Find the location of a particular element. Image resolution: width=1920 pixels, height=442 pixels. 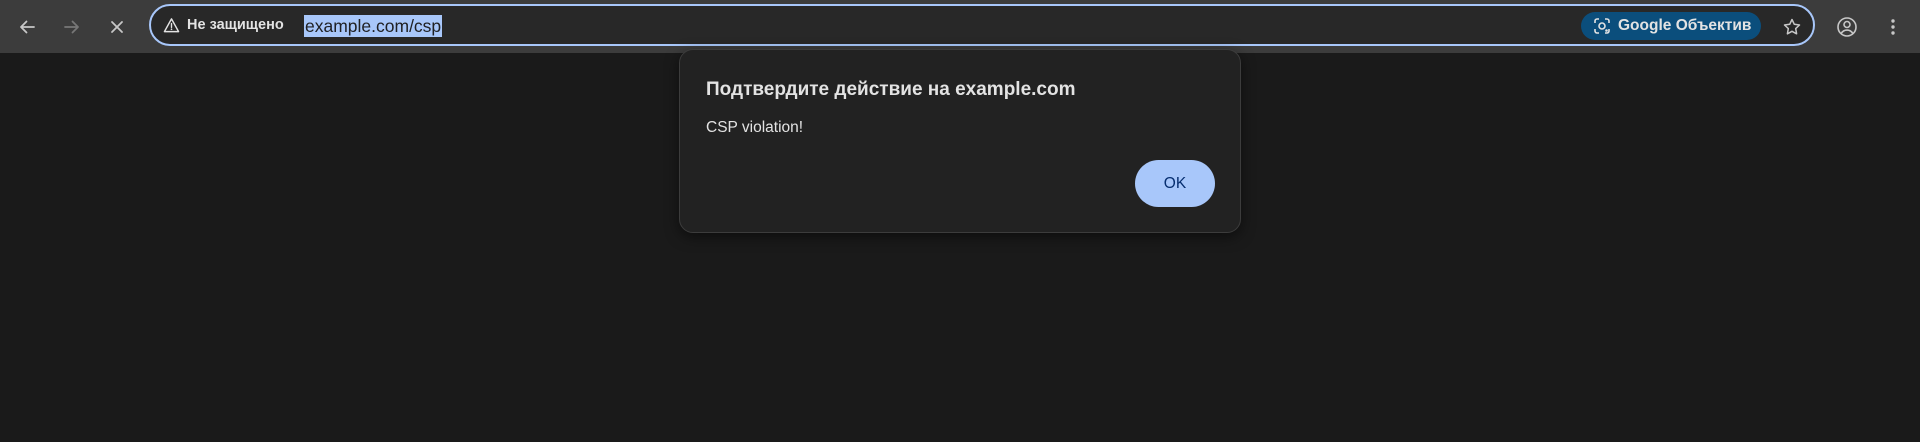

url-text: example.com/csp is located at coordinates (373, 26).